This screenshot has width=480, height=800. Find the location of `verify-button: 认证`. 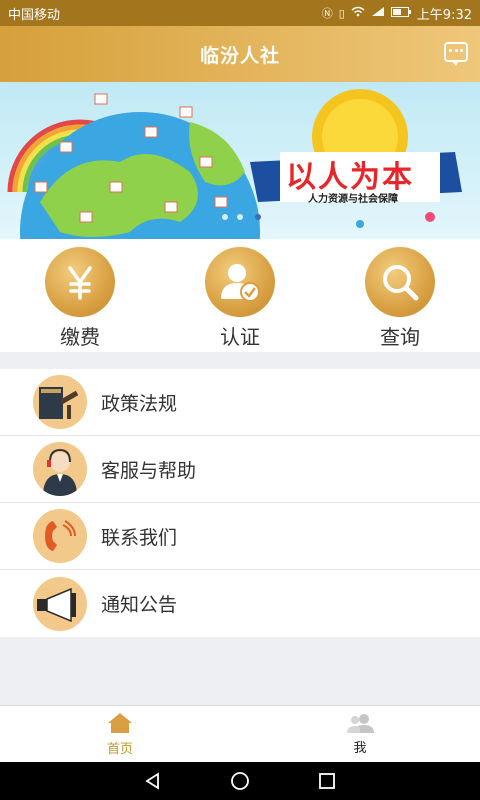

verify-button: 认证 is located at coordinates (240, 295).